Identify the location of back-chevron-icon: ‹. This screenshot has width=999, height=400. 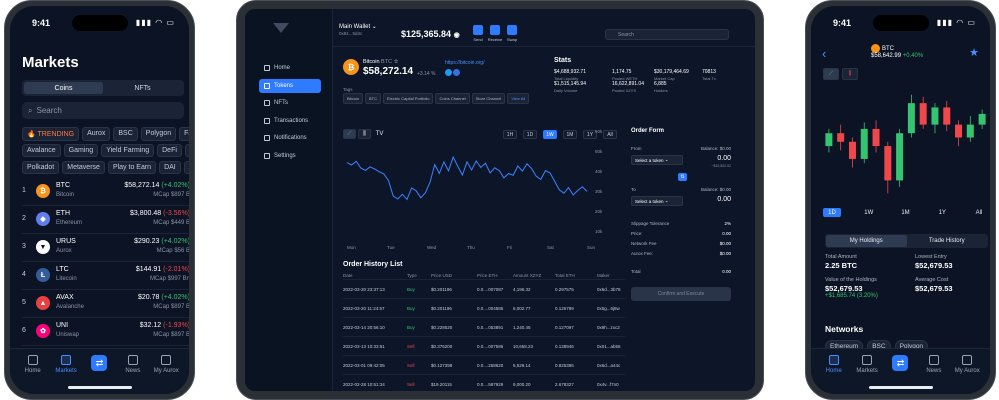
(824, 53).